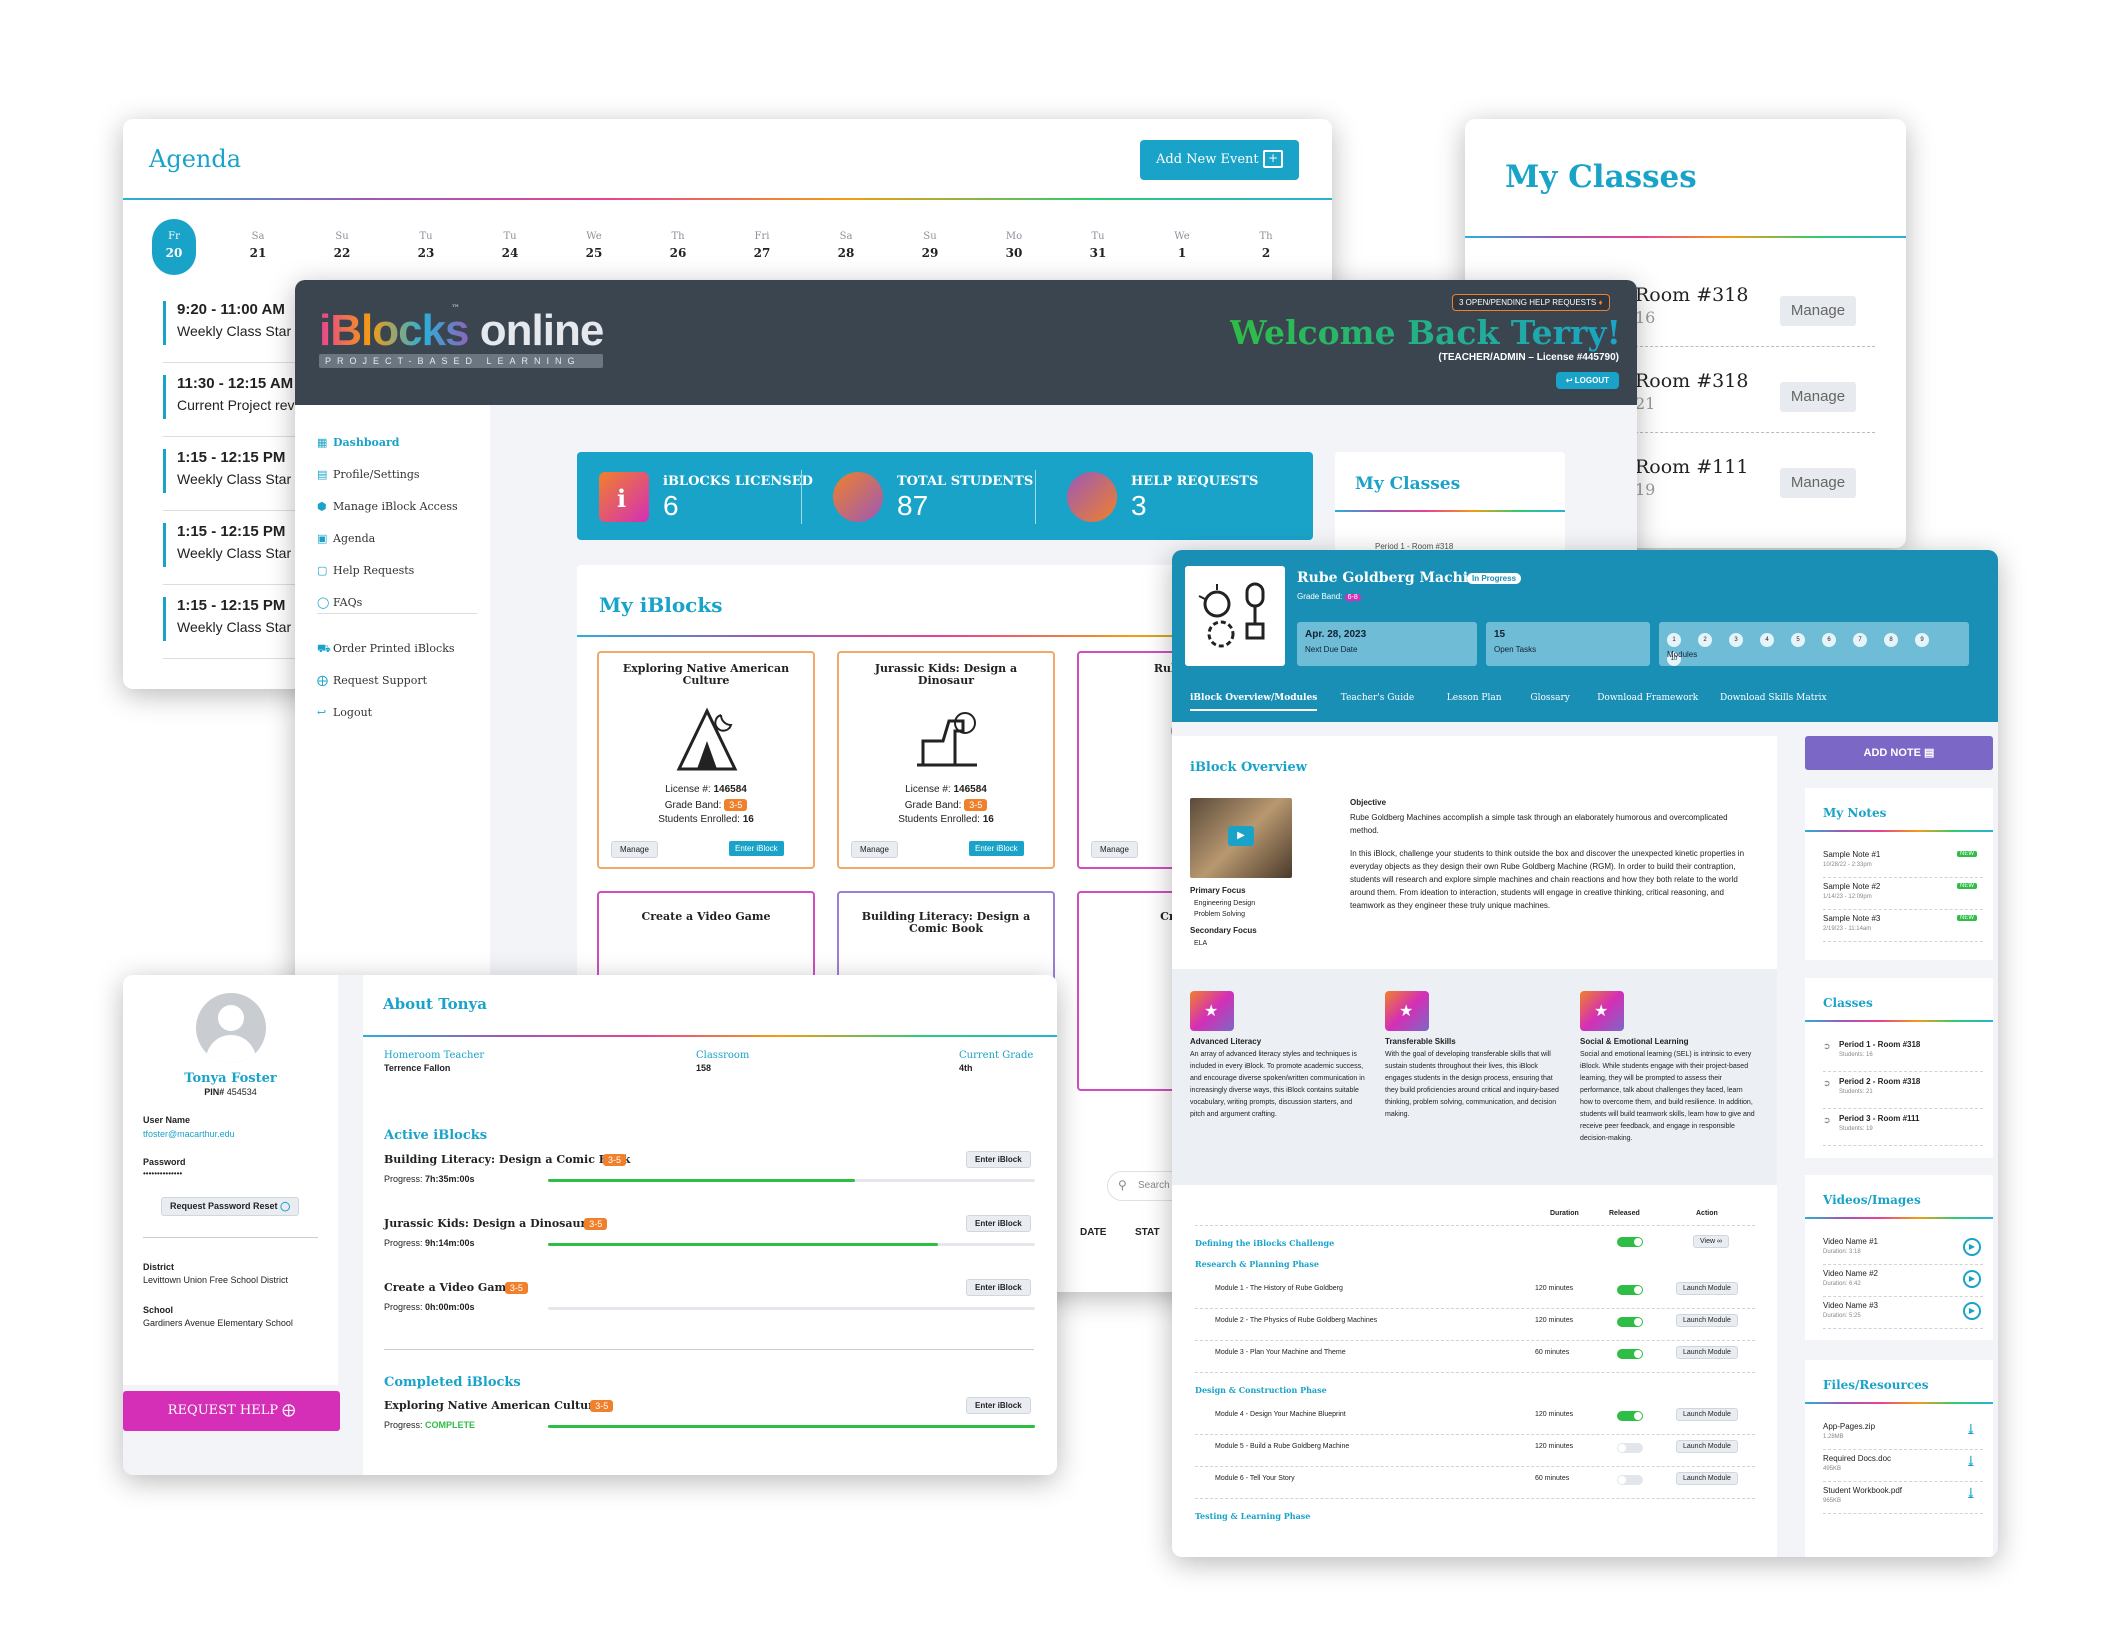  What do you see at coordinates (1630, 1242) in the screenshot?
I see `challenge-toggle` at bounding box center [1630, 1242].